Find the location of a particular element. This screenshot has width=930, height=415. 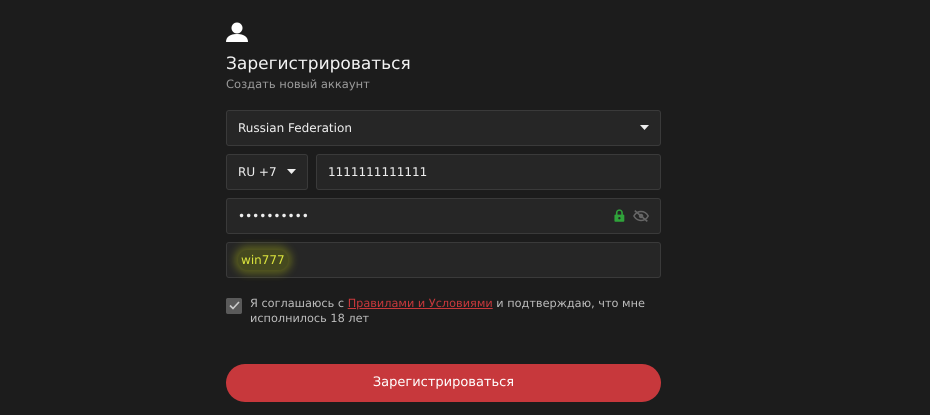

password-field: •••••••••• is located at coordinates (443, 216).